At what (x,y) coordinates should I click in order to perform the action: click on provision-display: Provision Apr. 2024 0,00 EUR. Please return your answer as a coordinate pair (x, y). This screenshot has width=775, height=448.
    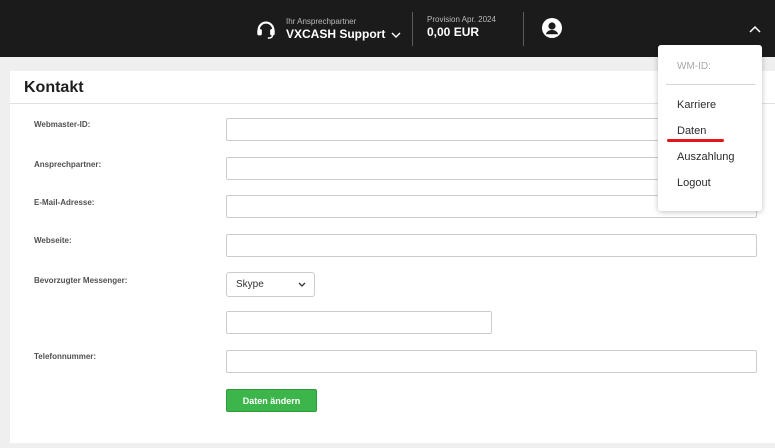
    Looking at the image, I should click on (461, 27).